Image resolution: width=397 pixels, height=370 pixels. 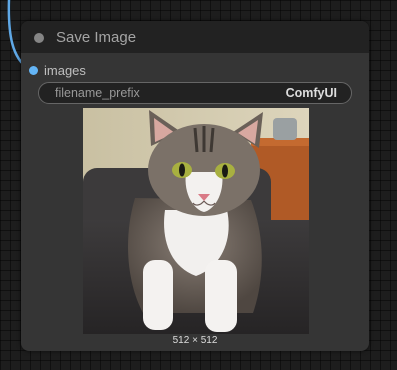 What do you see at coordinates (65, 70) in the screenshot?
I see `input-label-images: images` at bounding box center [65, 70].